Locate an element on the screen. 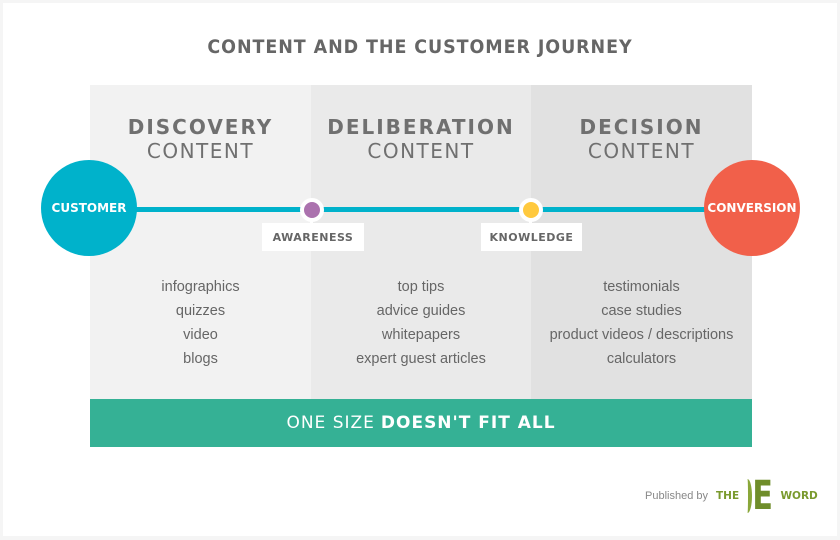  conversion-label: CONVERSION is located at coordinates (752, 208).